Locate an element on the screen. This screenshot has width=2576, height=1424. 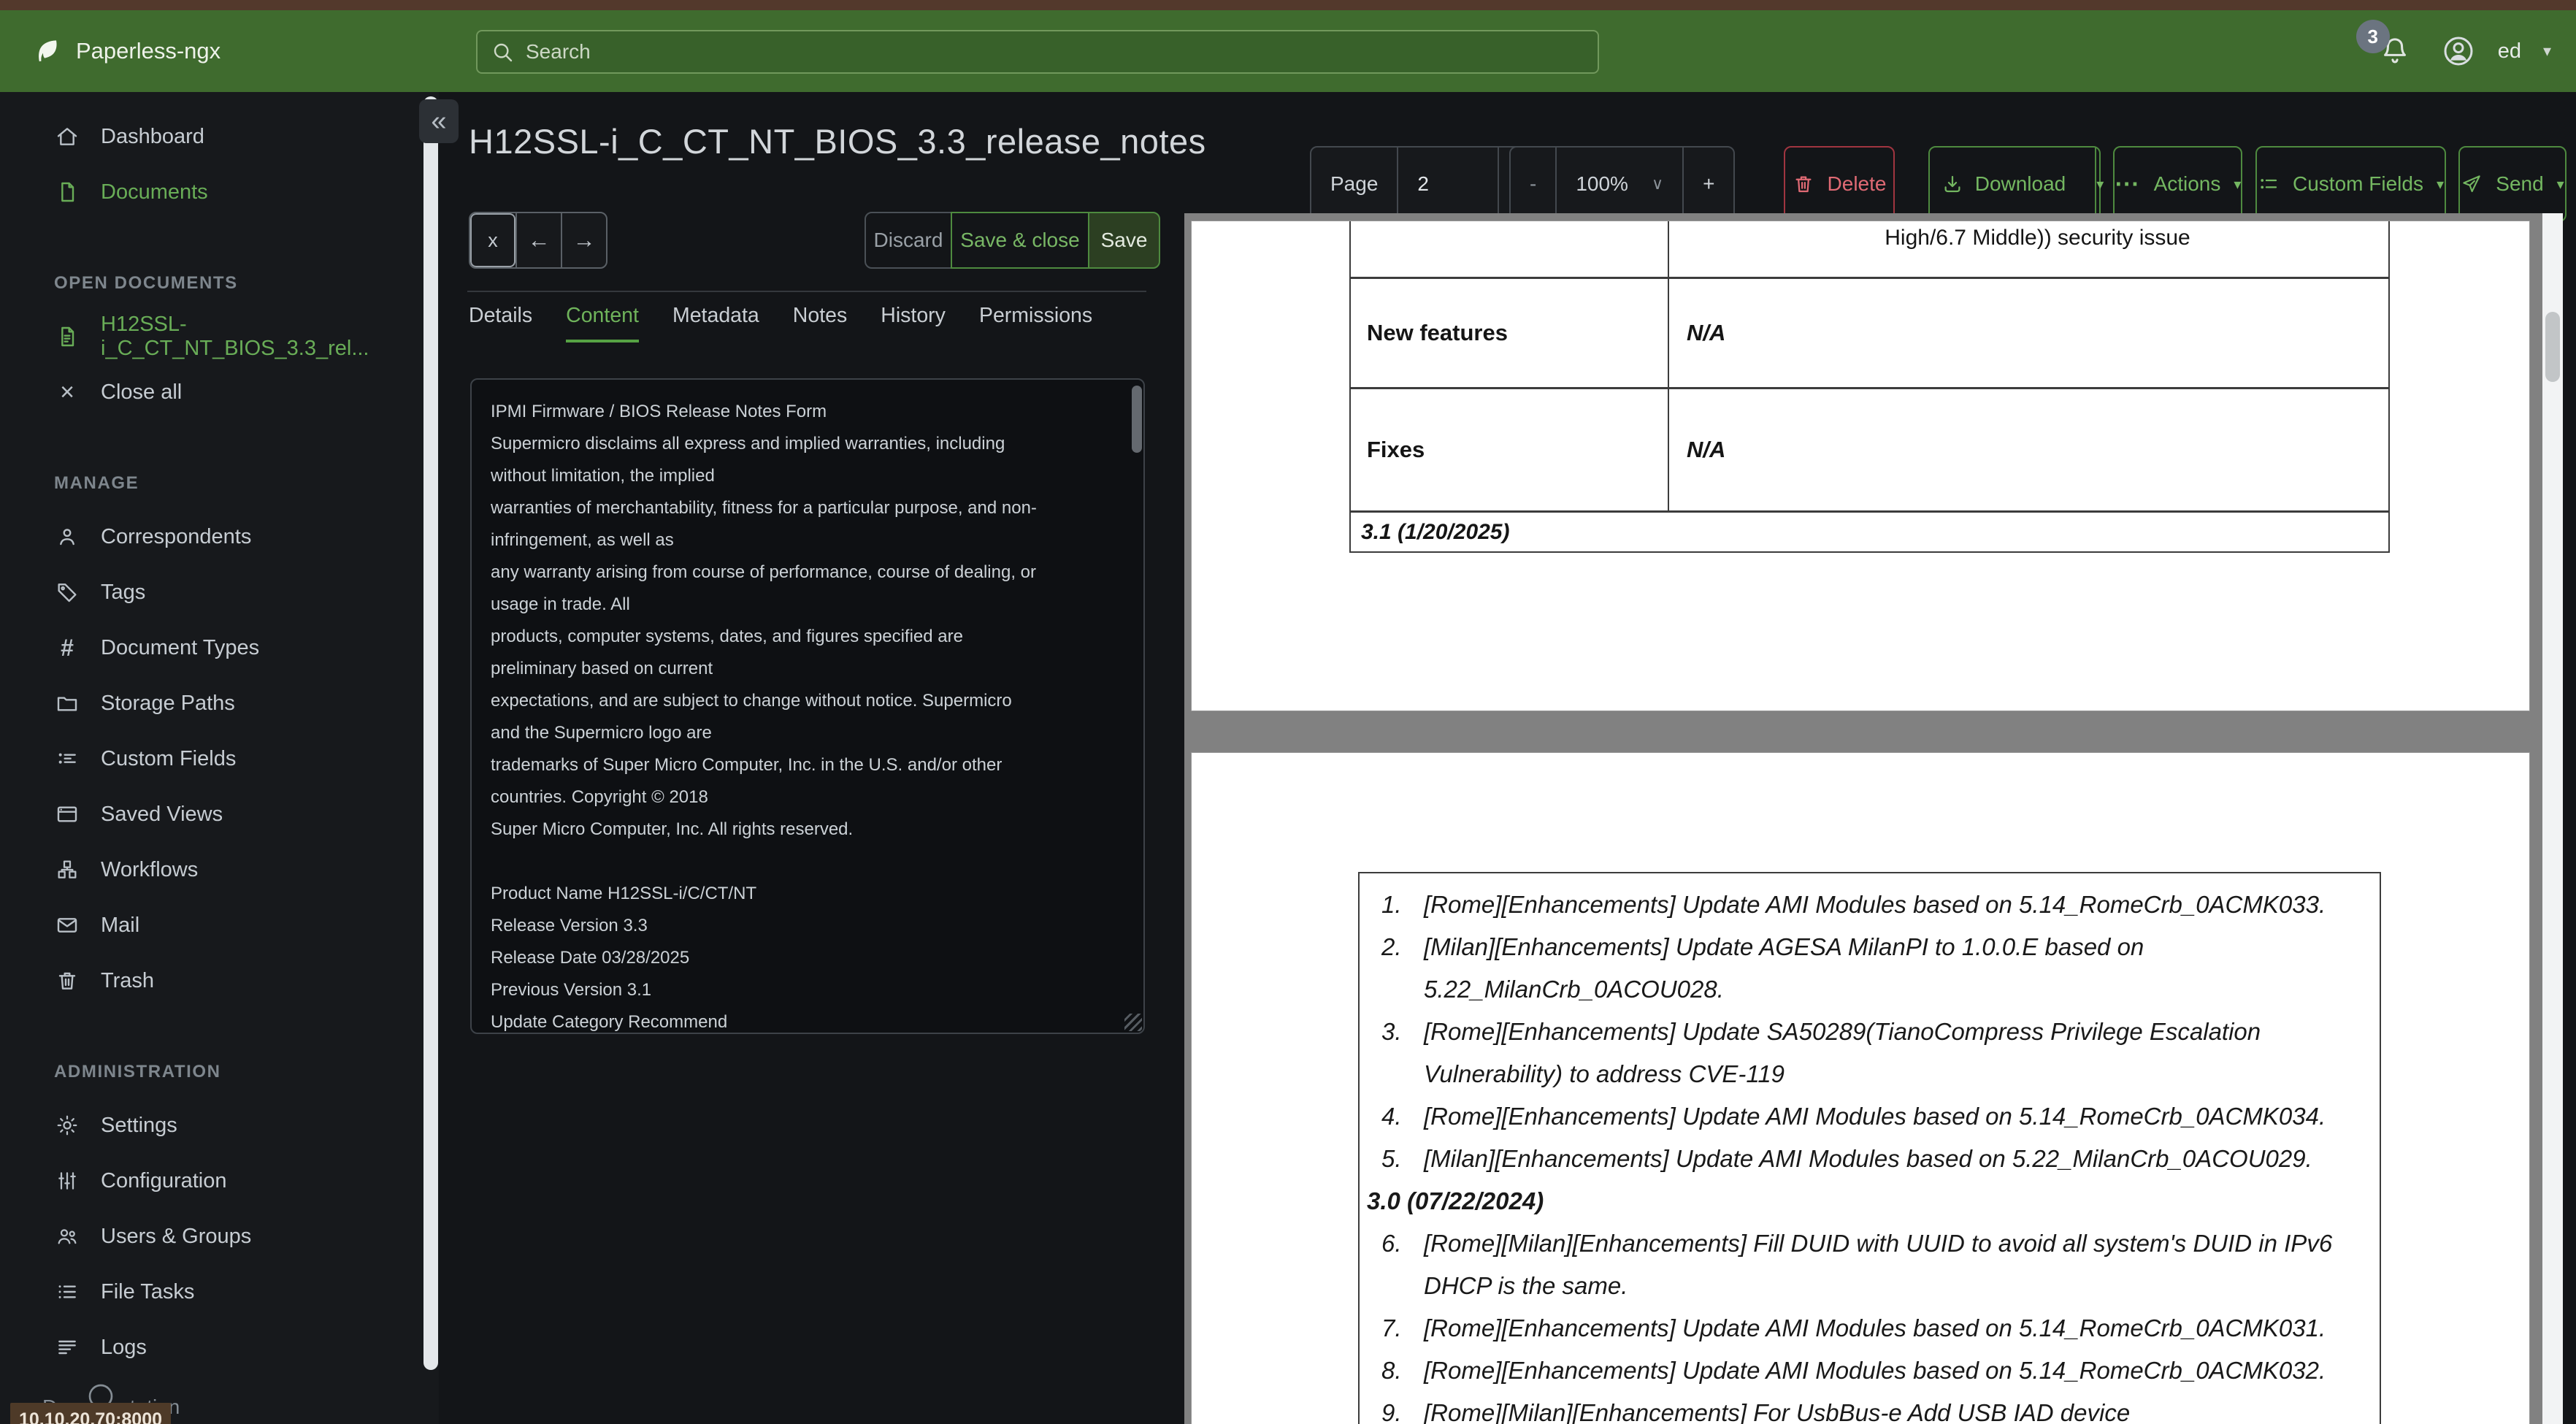
table-version-row: 3.1 (1/20/2025) is located at coordinates (1869, 531).